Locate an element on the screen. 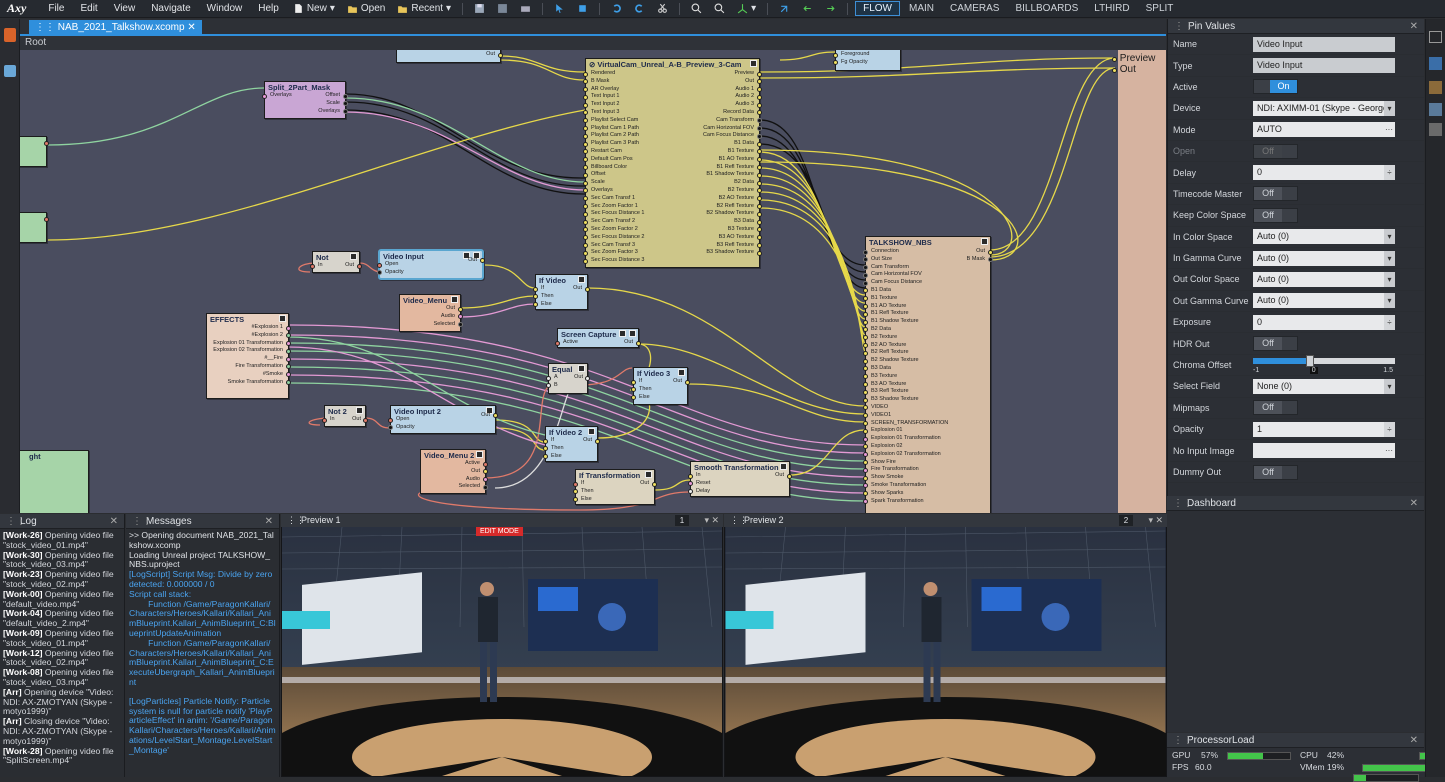  node-pin: Sec Focus Distance 2 is located at coordinates (629, 238).